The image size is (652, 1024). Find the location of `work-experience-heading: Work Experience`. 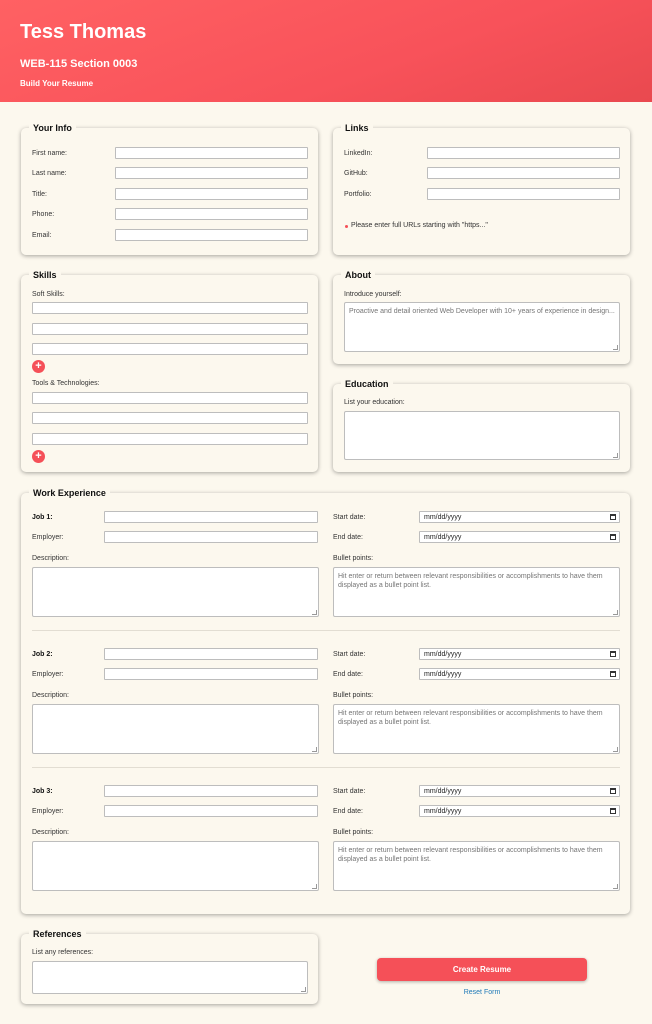

work-experience-heading: Work Experience is located at coordinates (69, 493).